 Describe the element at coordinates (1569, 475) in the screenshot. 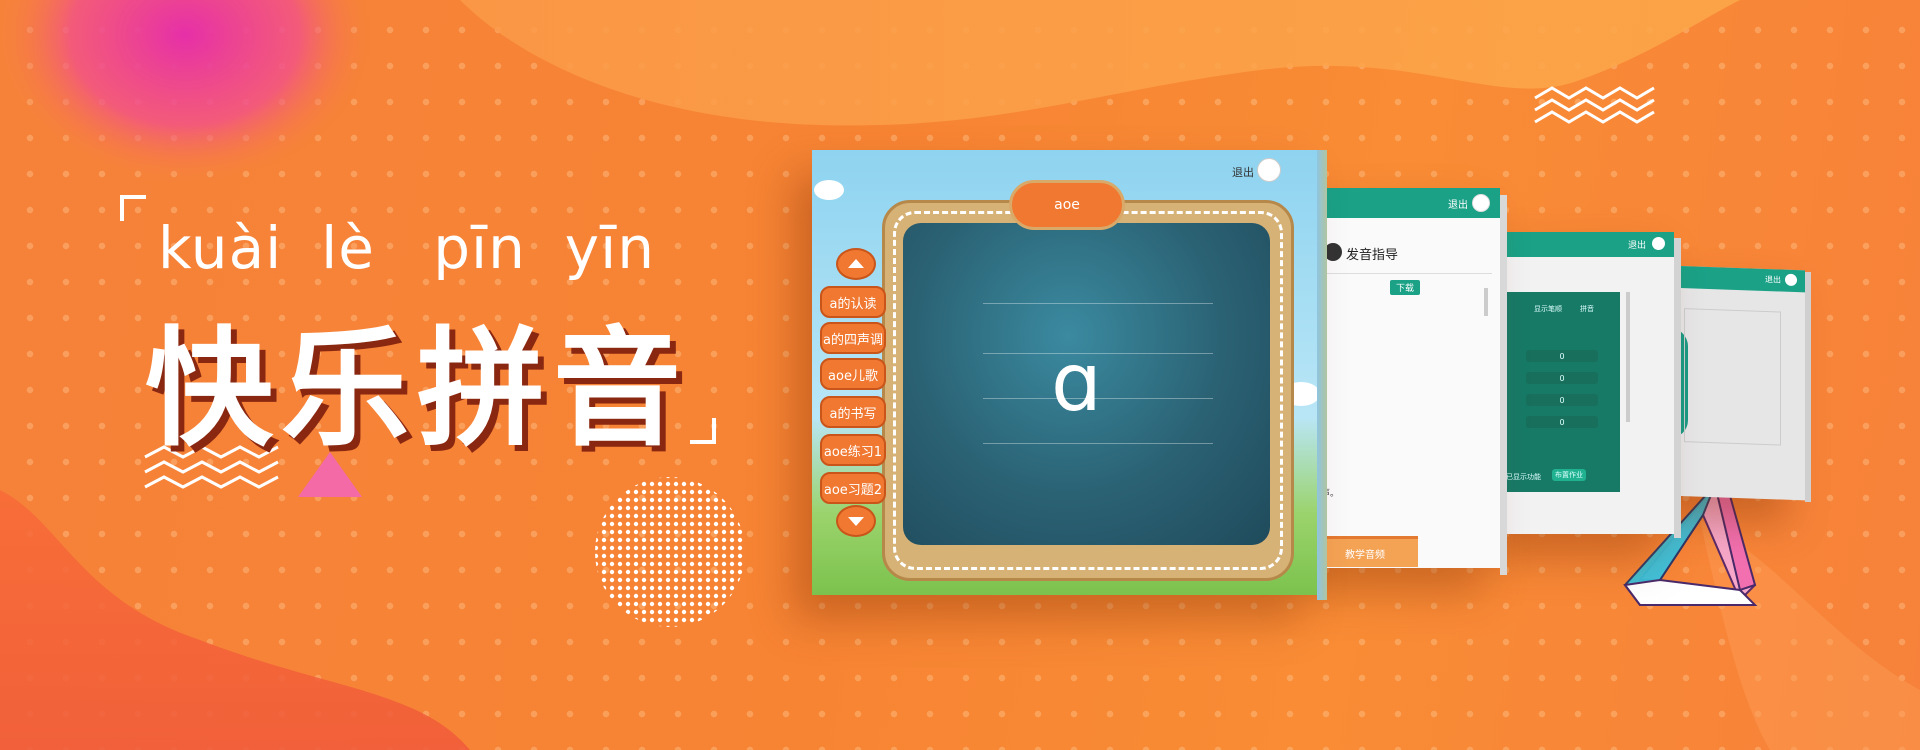

I see `screen3-footer-button: 布置作业` at that location.